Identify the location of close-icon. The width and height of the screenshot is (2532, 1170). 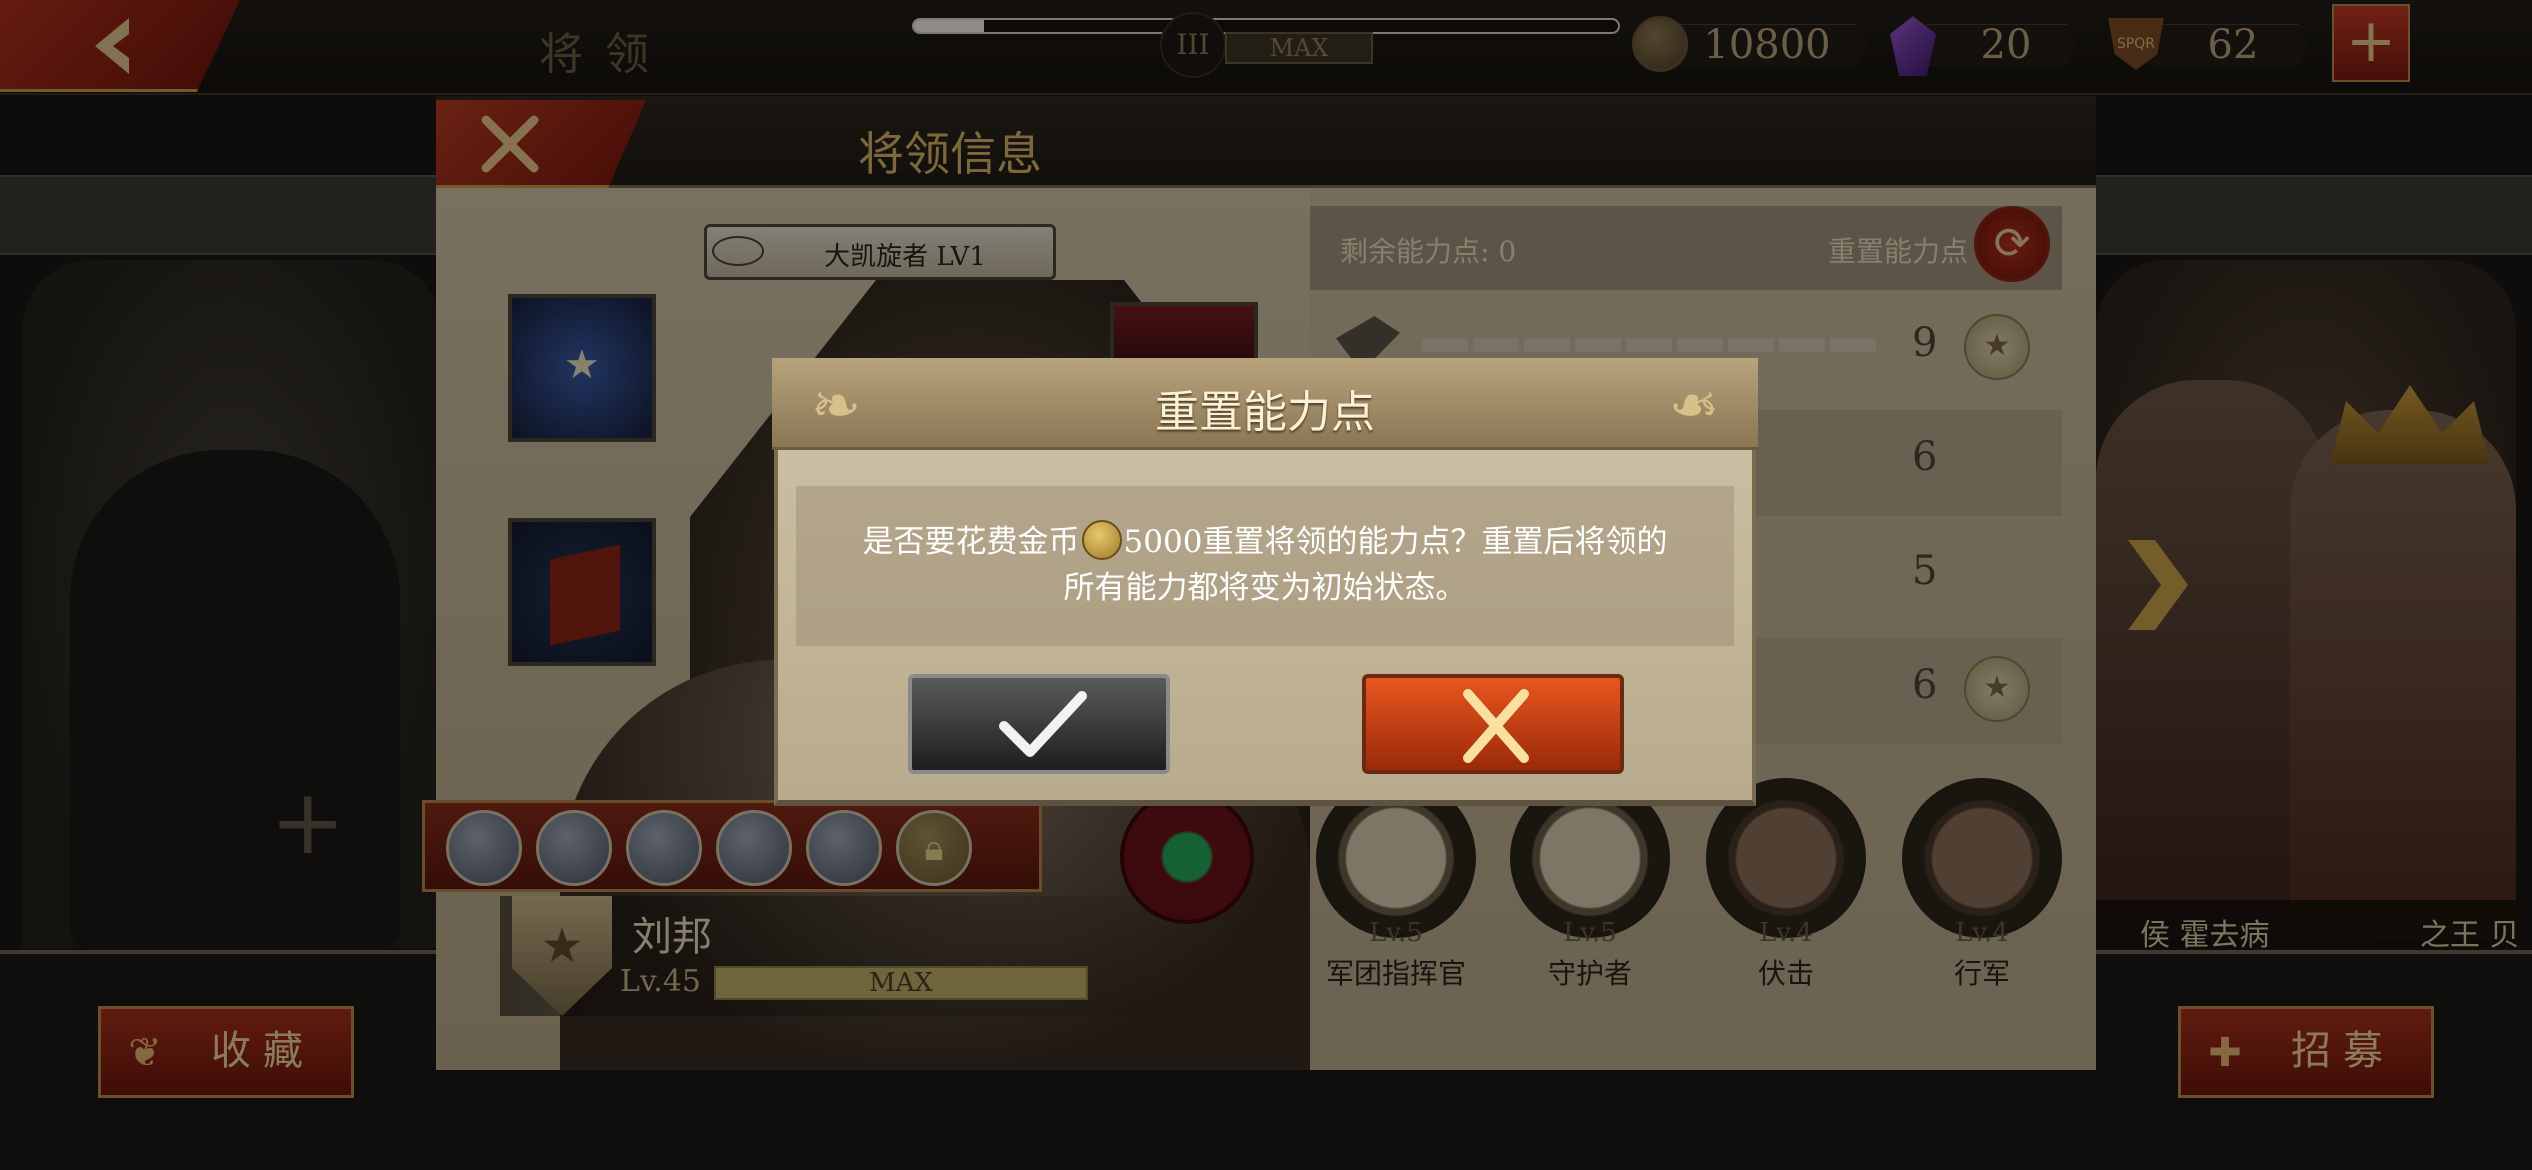
(1496, 726).